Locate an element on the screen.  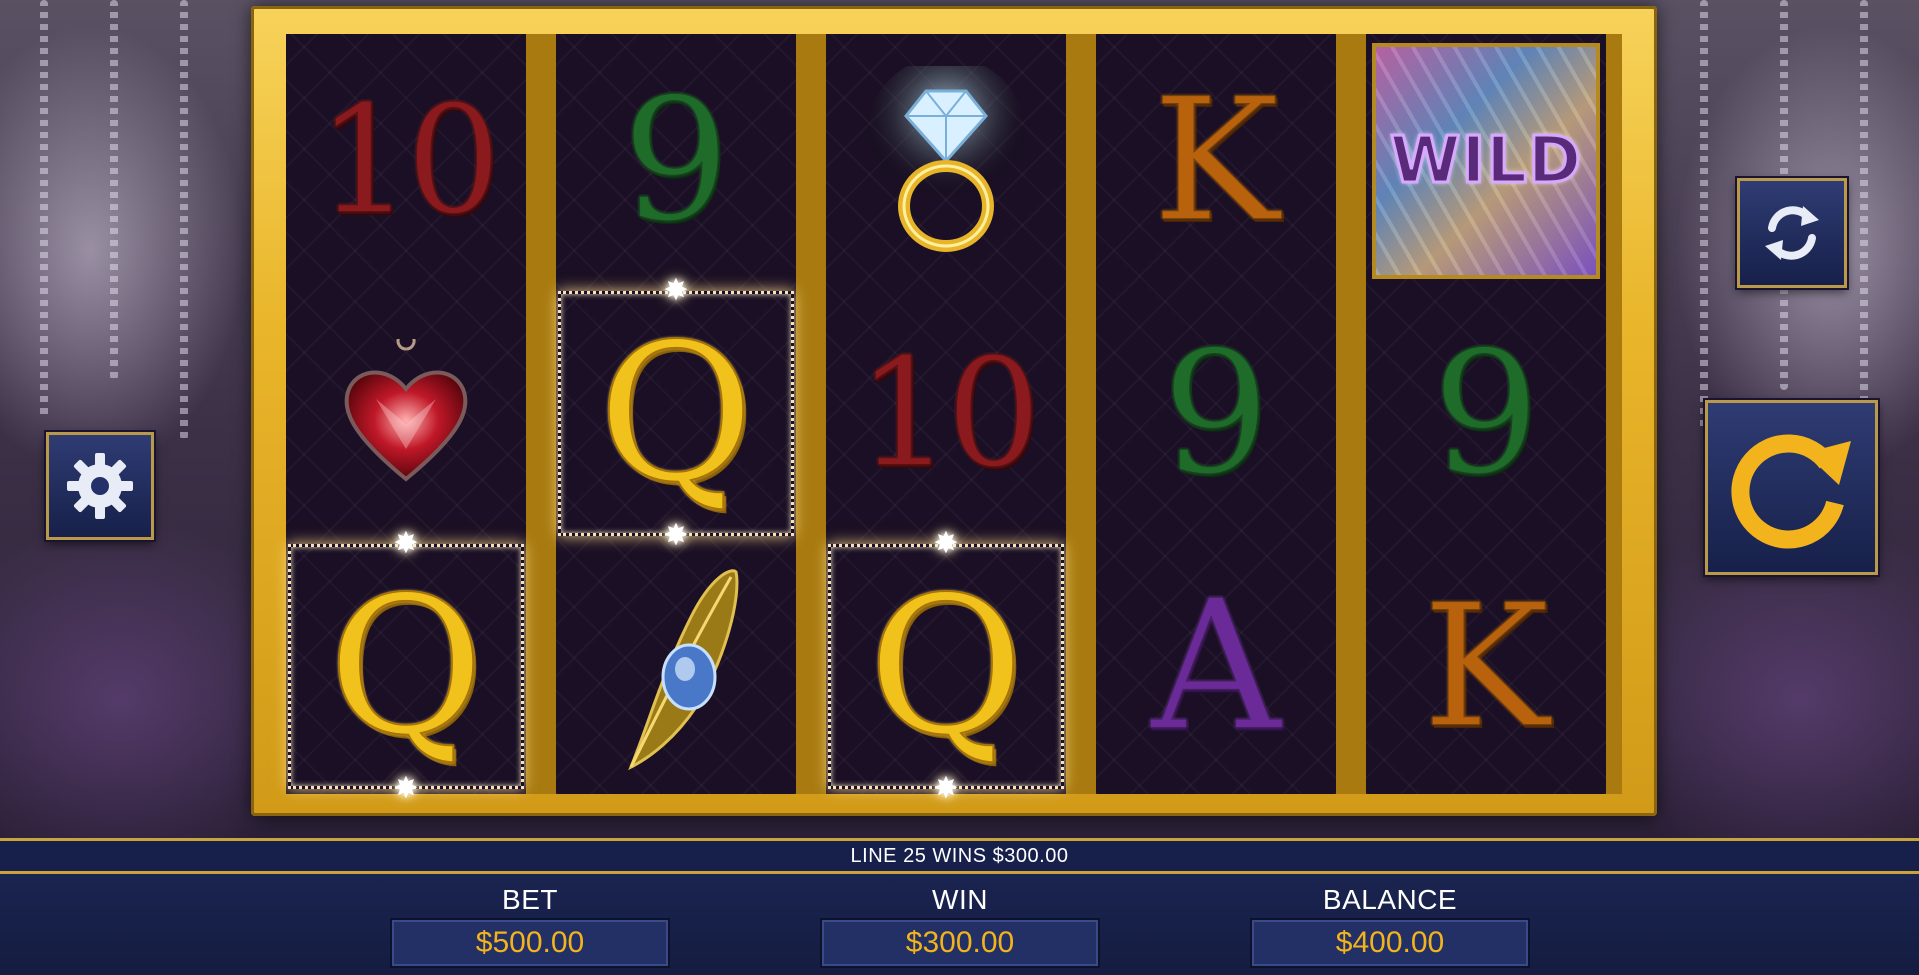
gear-icon is located at coordinates (100, 486).